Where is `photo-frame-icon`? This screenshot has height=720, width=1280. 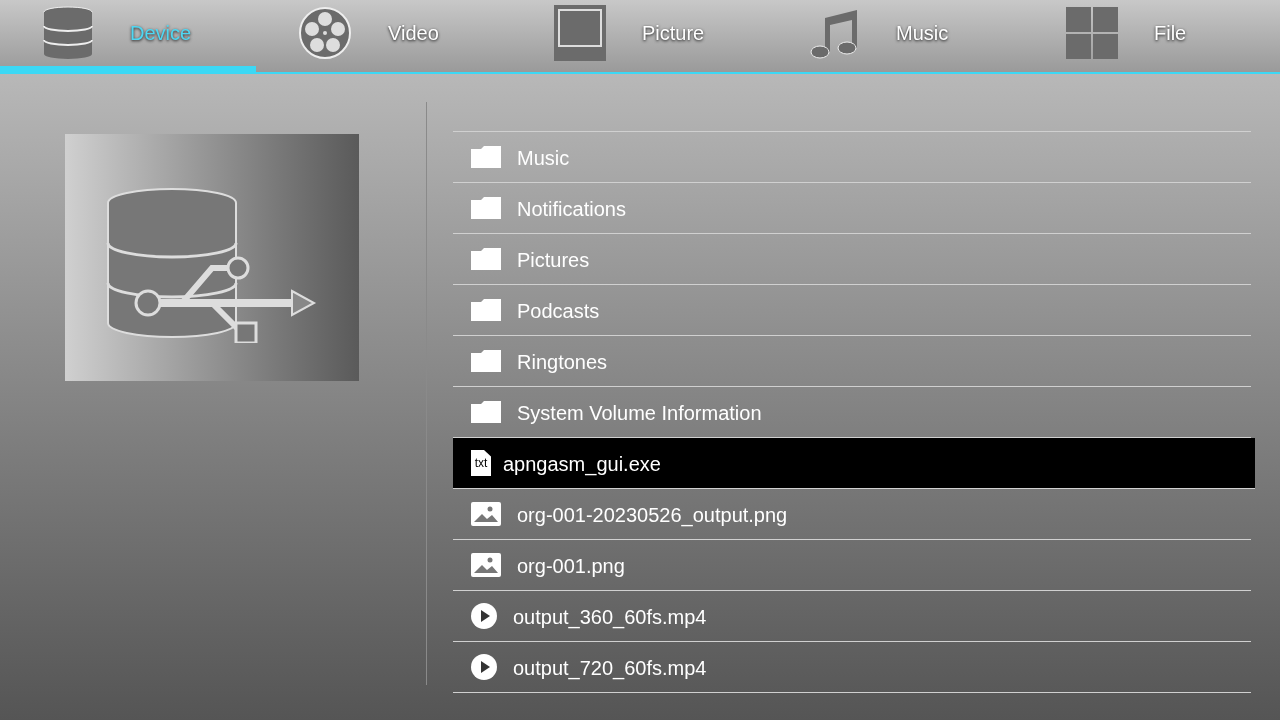 photo-frame-icon is located at coordinates (580, 33).